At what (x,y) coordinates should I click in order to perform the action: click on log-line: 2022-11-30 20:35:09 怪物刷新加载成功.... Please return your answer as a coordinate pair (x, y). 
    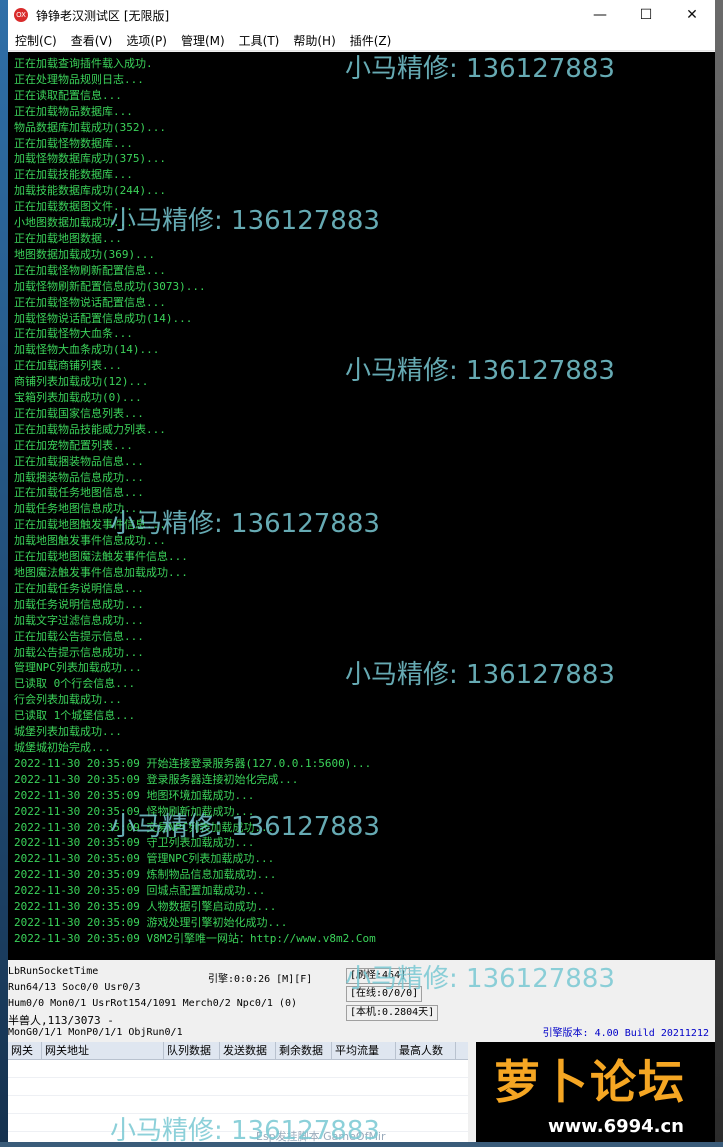
    Looking at the image, I should click on (134, 811).